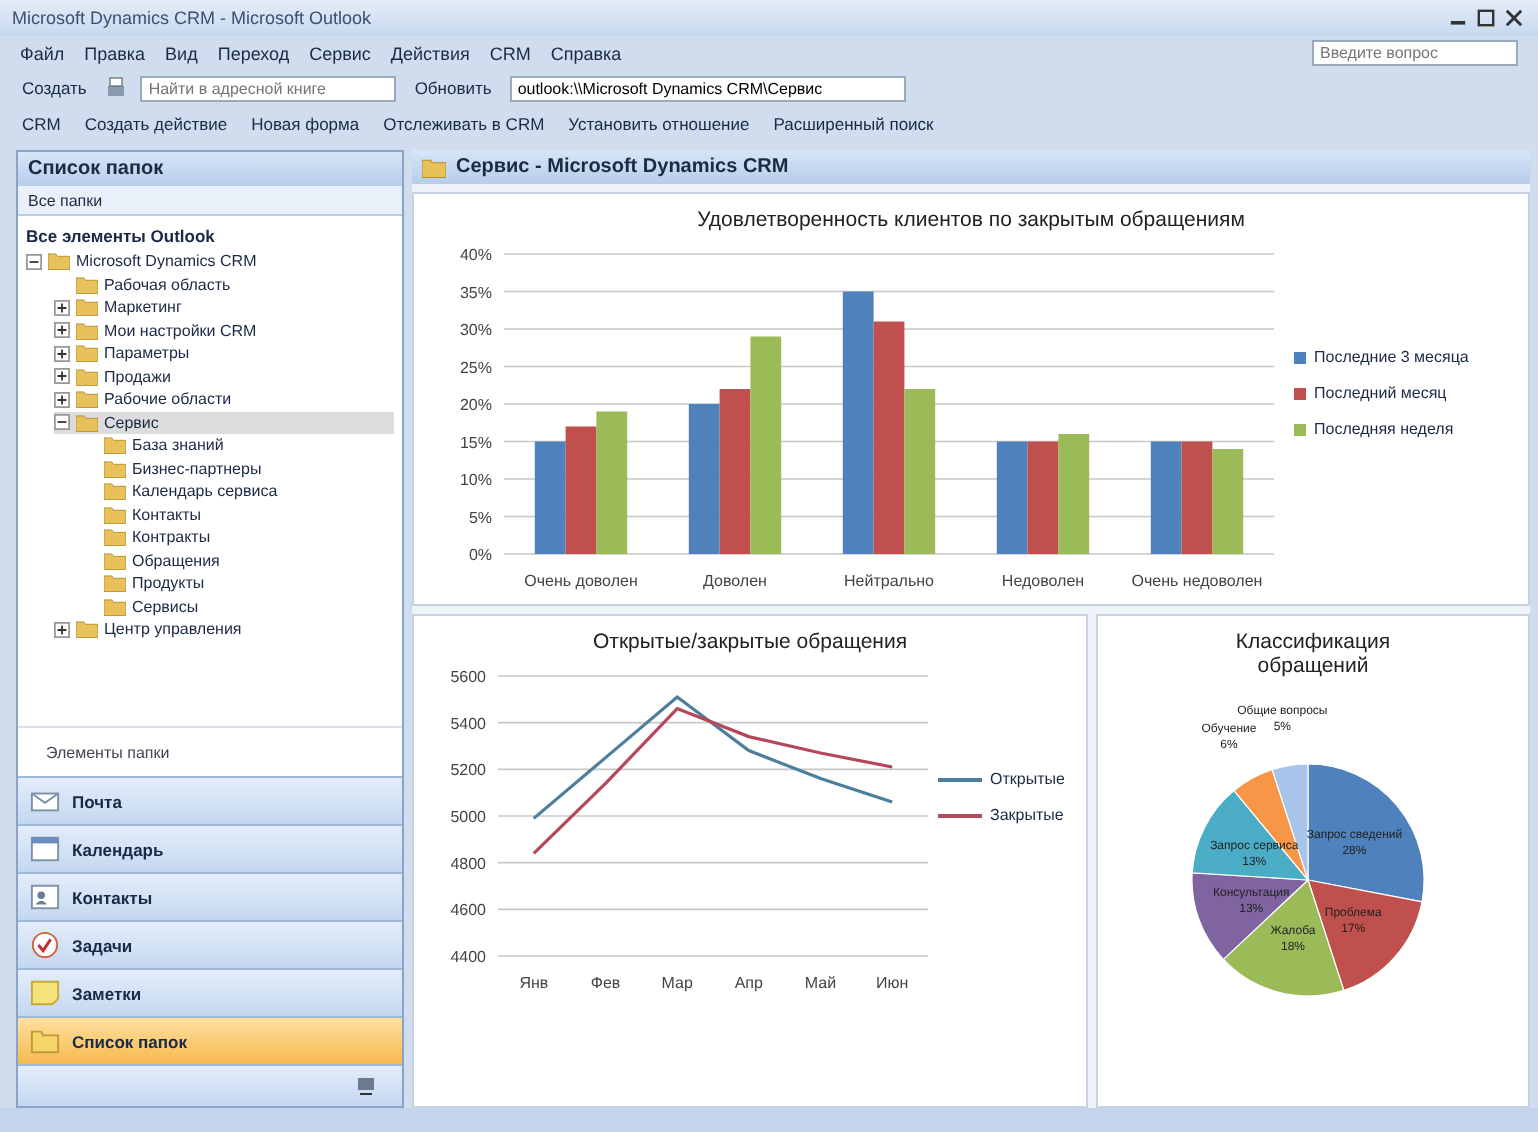 The image size is (1538, 1132). What do you see at coordinates (131, 422) in the screenshot?
I see `folder-label: Сервис` at bounding box center [131, 422].